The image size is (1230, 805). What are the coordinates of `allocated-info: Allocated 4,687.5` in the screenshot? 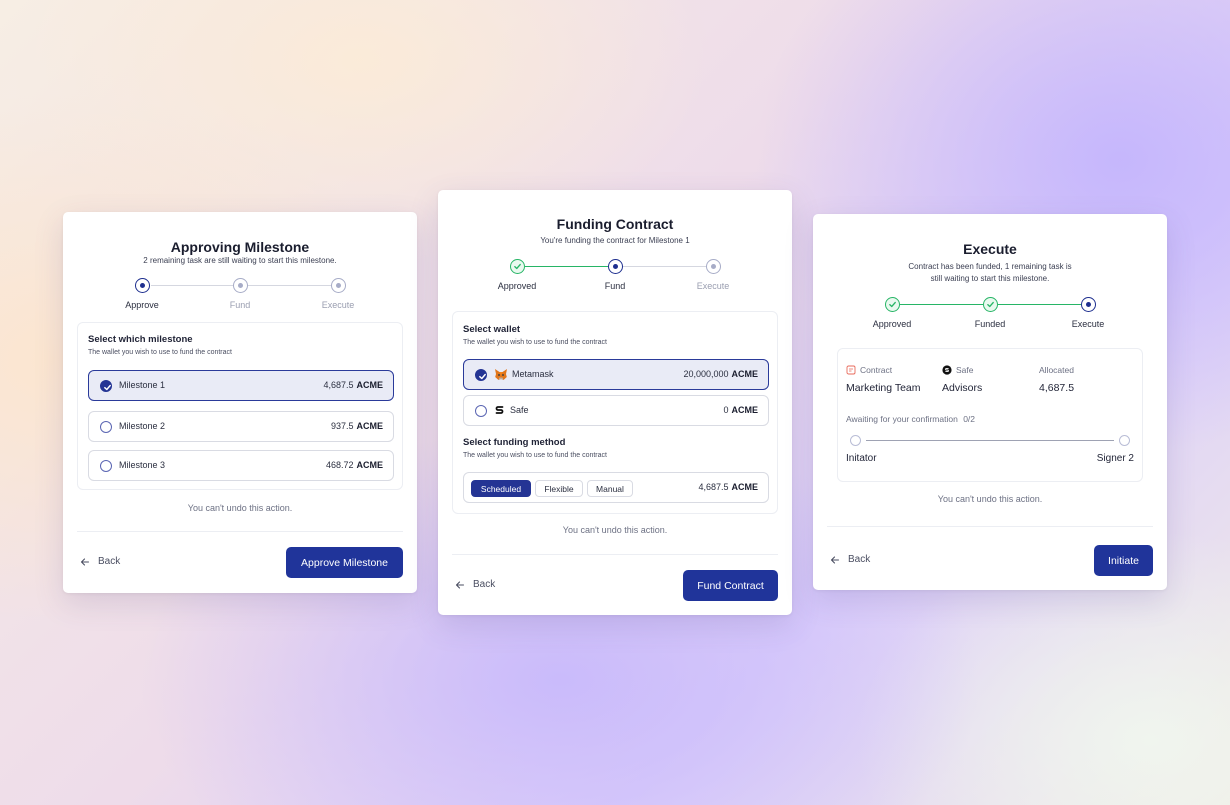 It's located at (1056, 379).